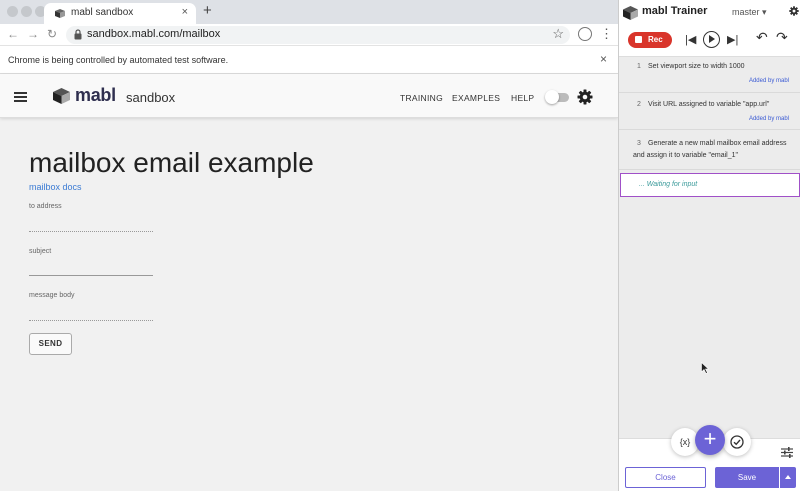  I want to click on address-bar: ← → ↻ sandbox.mabl.com/mailbox ☆ ⋮, so click(309, 35).